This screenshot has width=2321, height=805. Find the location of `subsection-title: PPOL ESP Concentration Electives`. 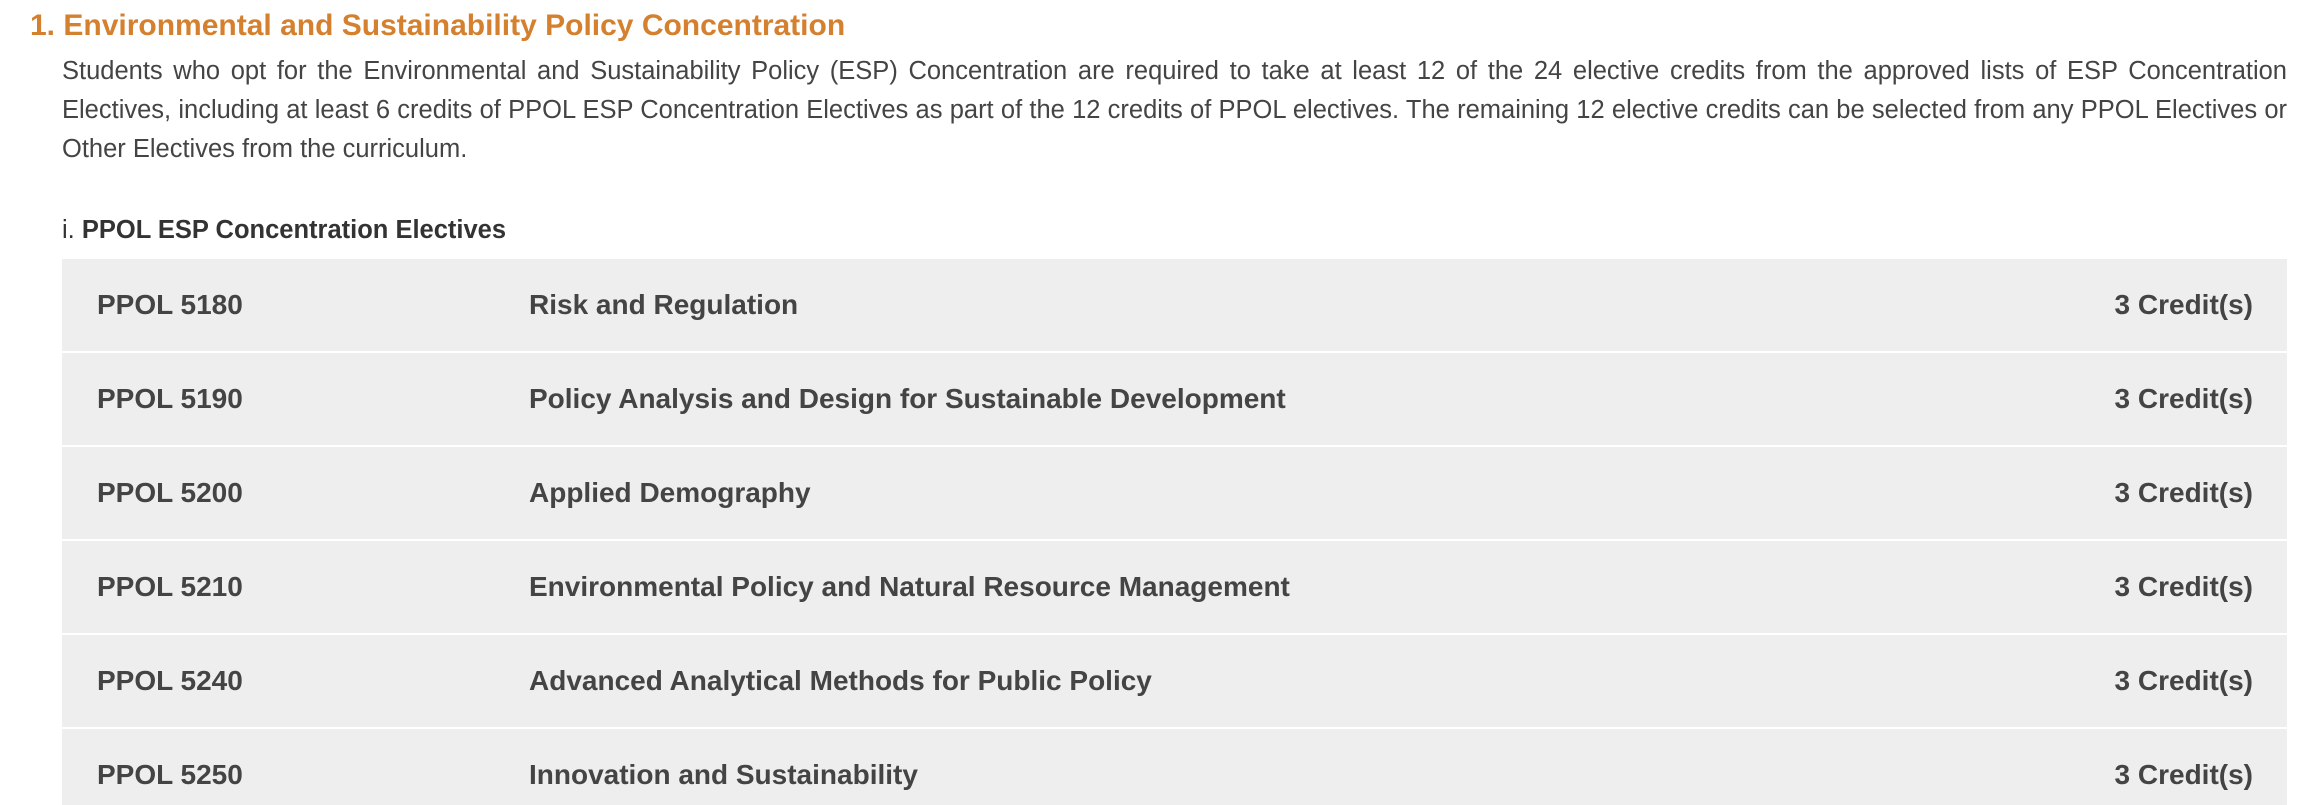

subsection-title: PPOL ESP Concentration Electives is located at coordinates (294, 230).